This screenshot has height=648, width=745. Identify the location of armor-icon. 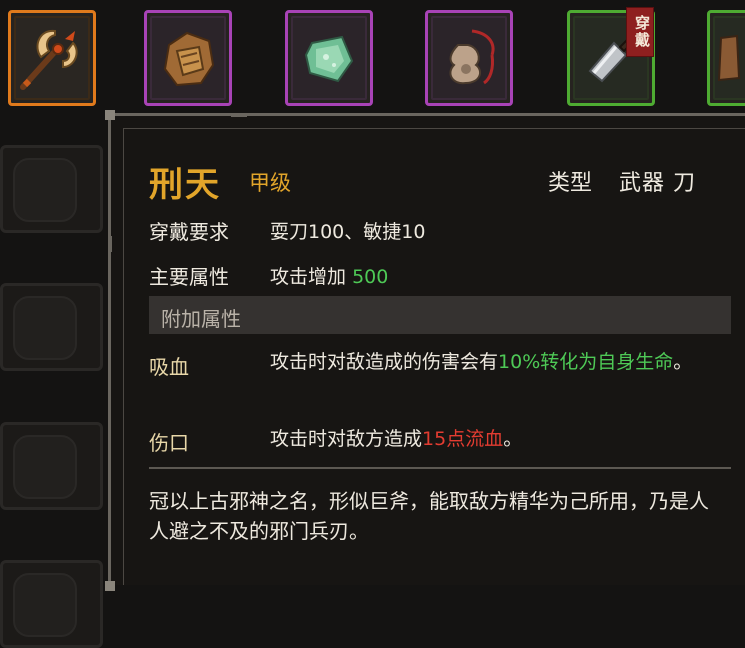
(189, 59).